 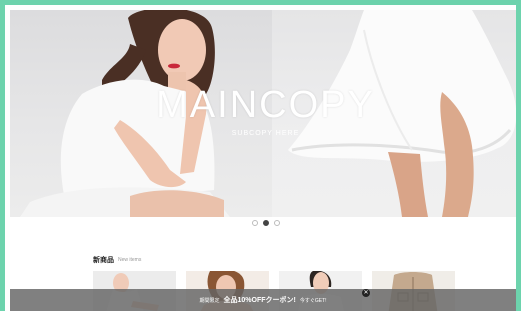 What do you see at coordinates (130, 260) in the screenshot?
I see `new-items-subheading: New items` at bounding box center [130, 260].